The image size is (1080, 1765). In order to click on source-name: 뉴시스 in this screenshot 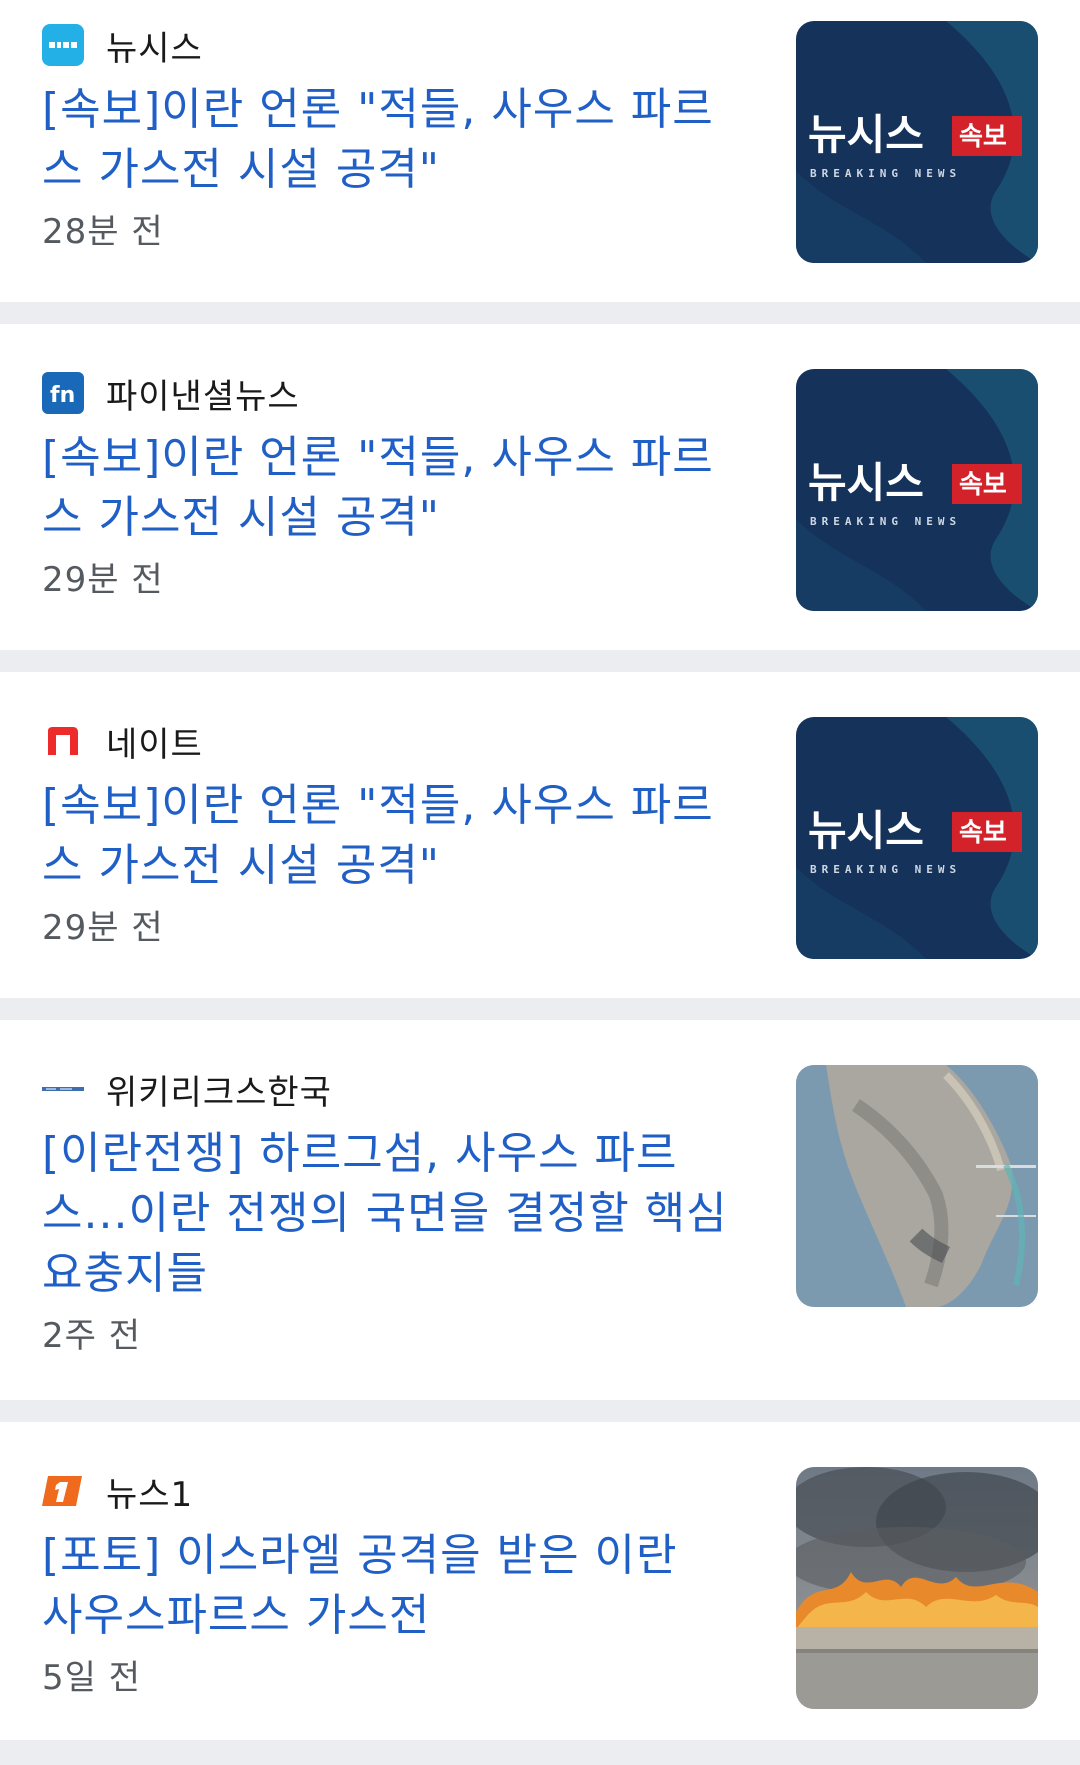, I will do `click(154, 48)`.